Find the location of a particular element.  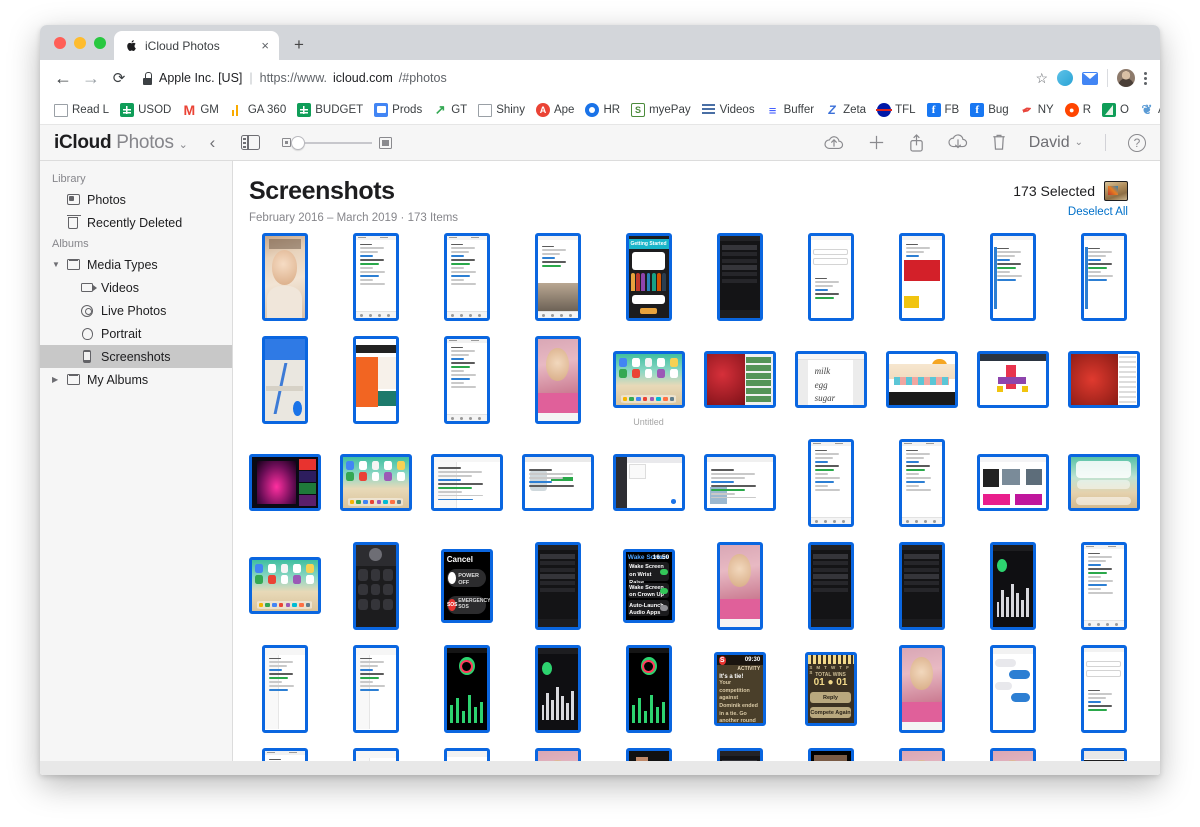

photo-thumbnail-ipad-dock-home is located at coordinates (375, 482).